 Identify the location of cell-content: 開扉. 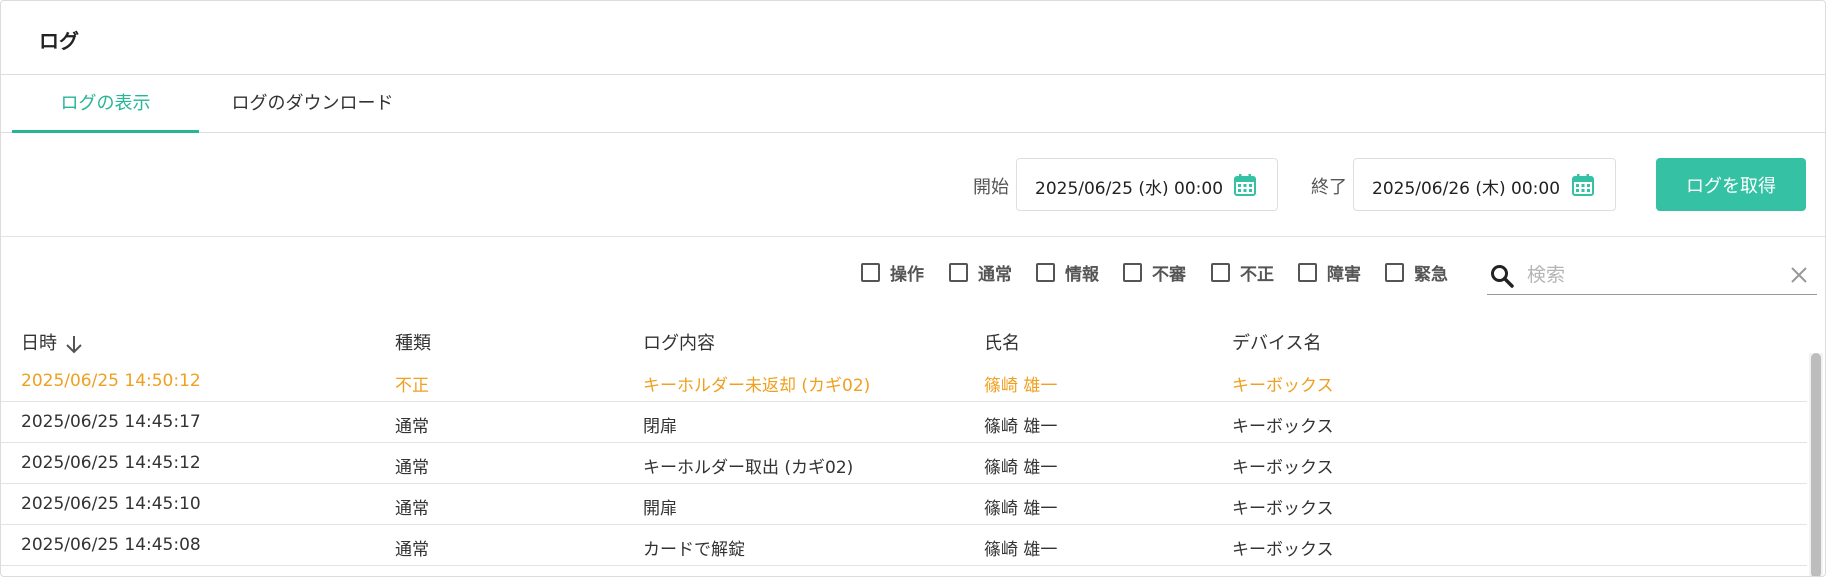
(660, 509).